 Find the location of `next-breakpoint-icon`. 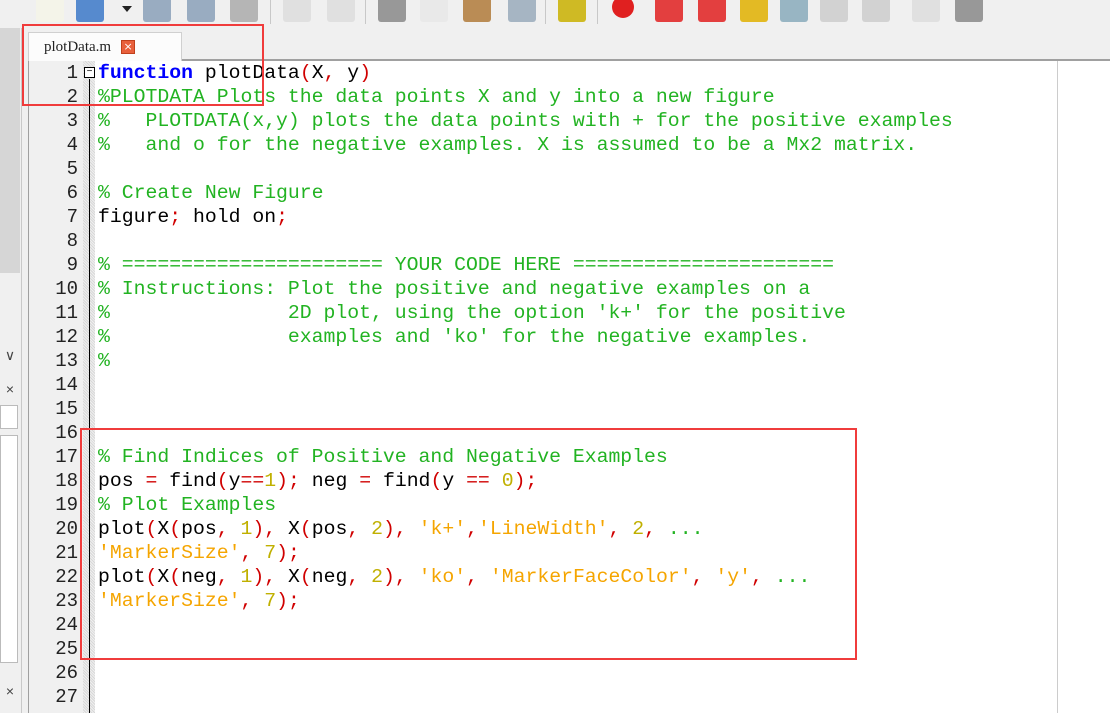

next-breakpoint-icon is located at coordinates (712, 11).